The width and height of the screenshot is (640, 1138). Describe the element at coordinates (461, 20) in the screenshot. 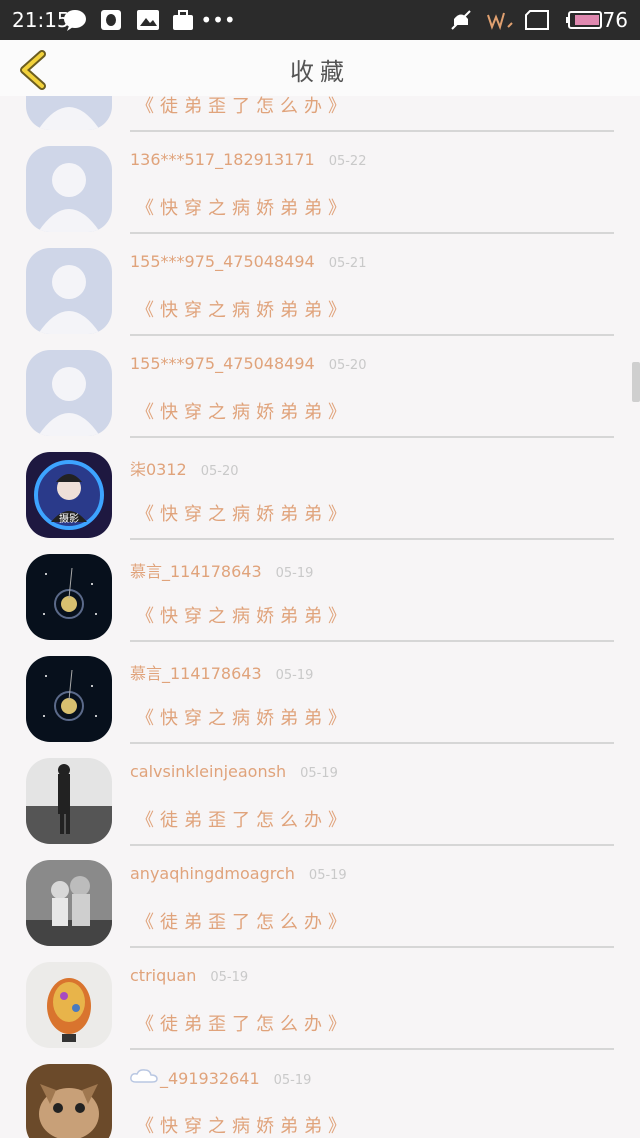

I see `mute-icon` at that location.